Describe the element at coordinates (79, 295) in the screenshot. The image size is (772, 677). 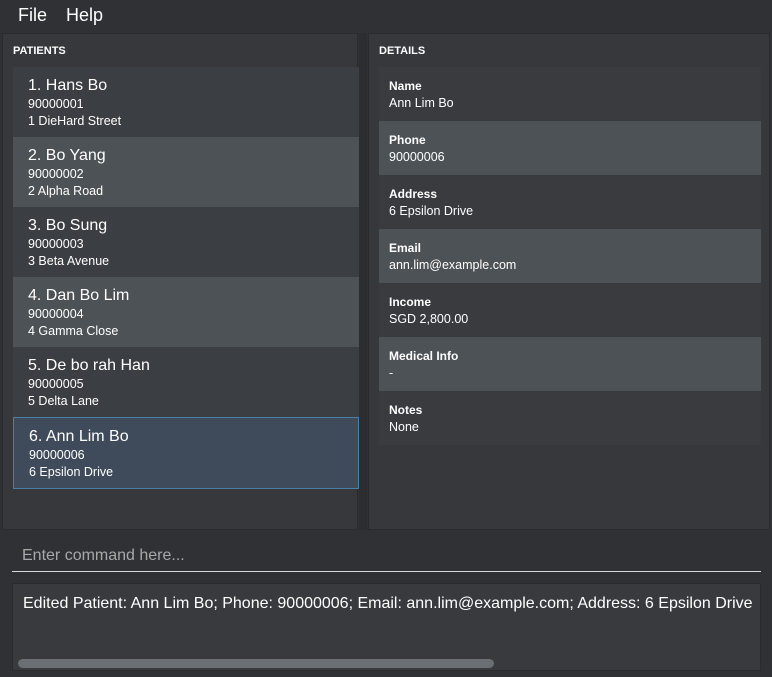
I see `patient-name: 4. Dan Bo Lim` at that location.